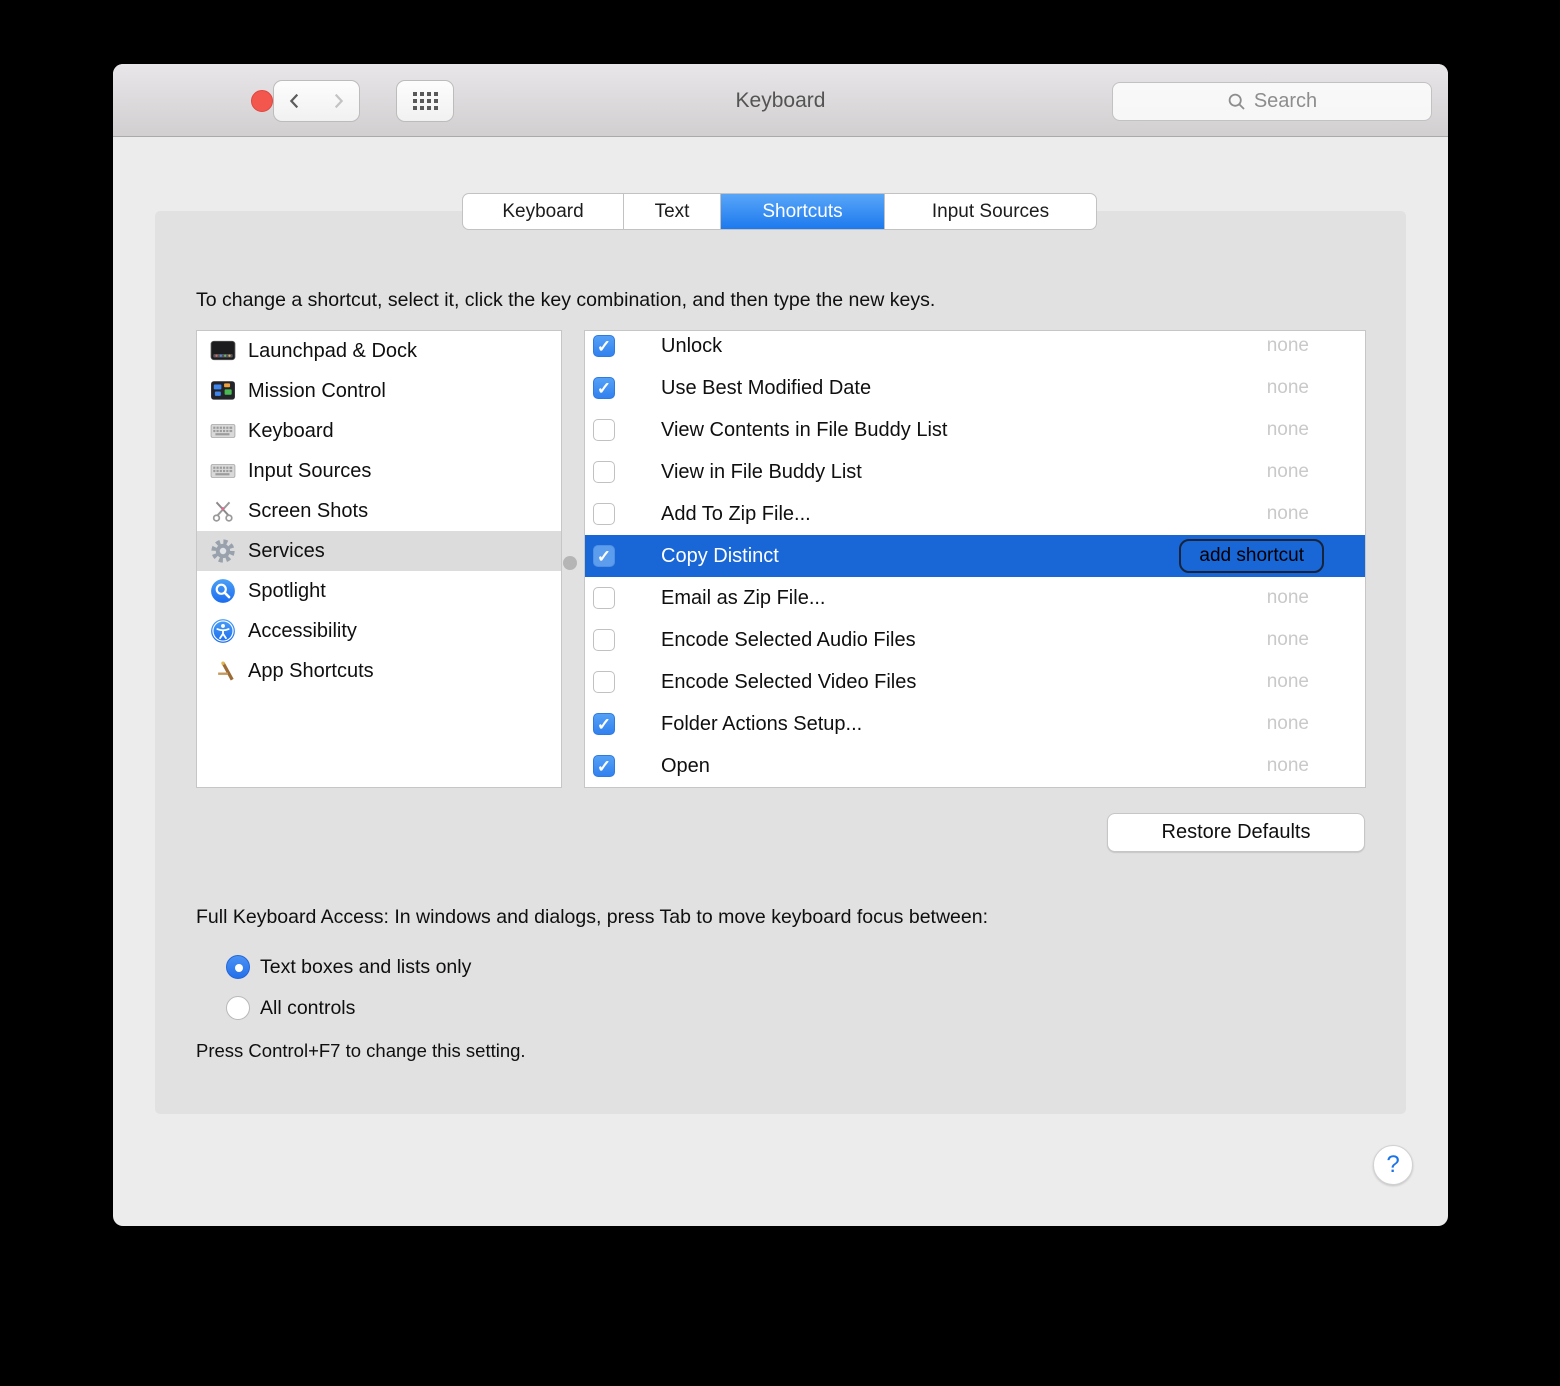 Image resolution: width=1560 pixels, height=1386 pixels. Describe the element at coordinates (379, 351) in the screenshot. I see `sidebar-item-launchpad-dock: Launchpad & Dock` at that location.